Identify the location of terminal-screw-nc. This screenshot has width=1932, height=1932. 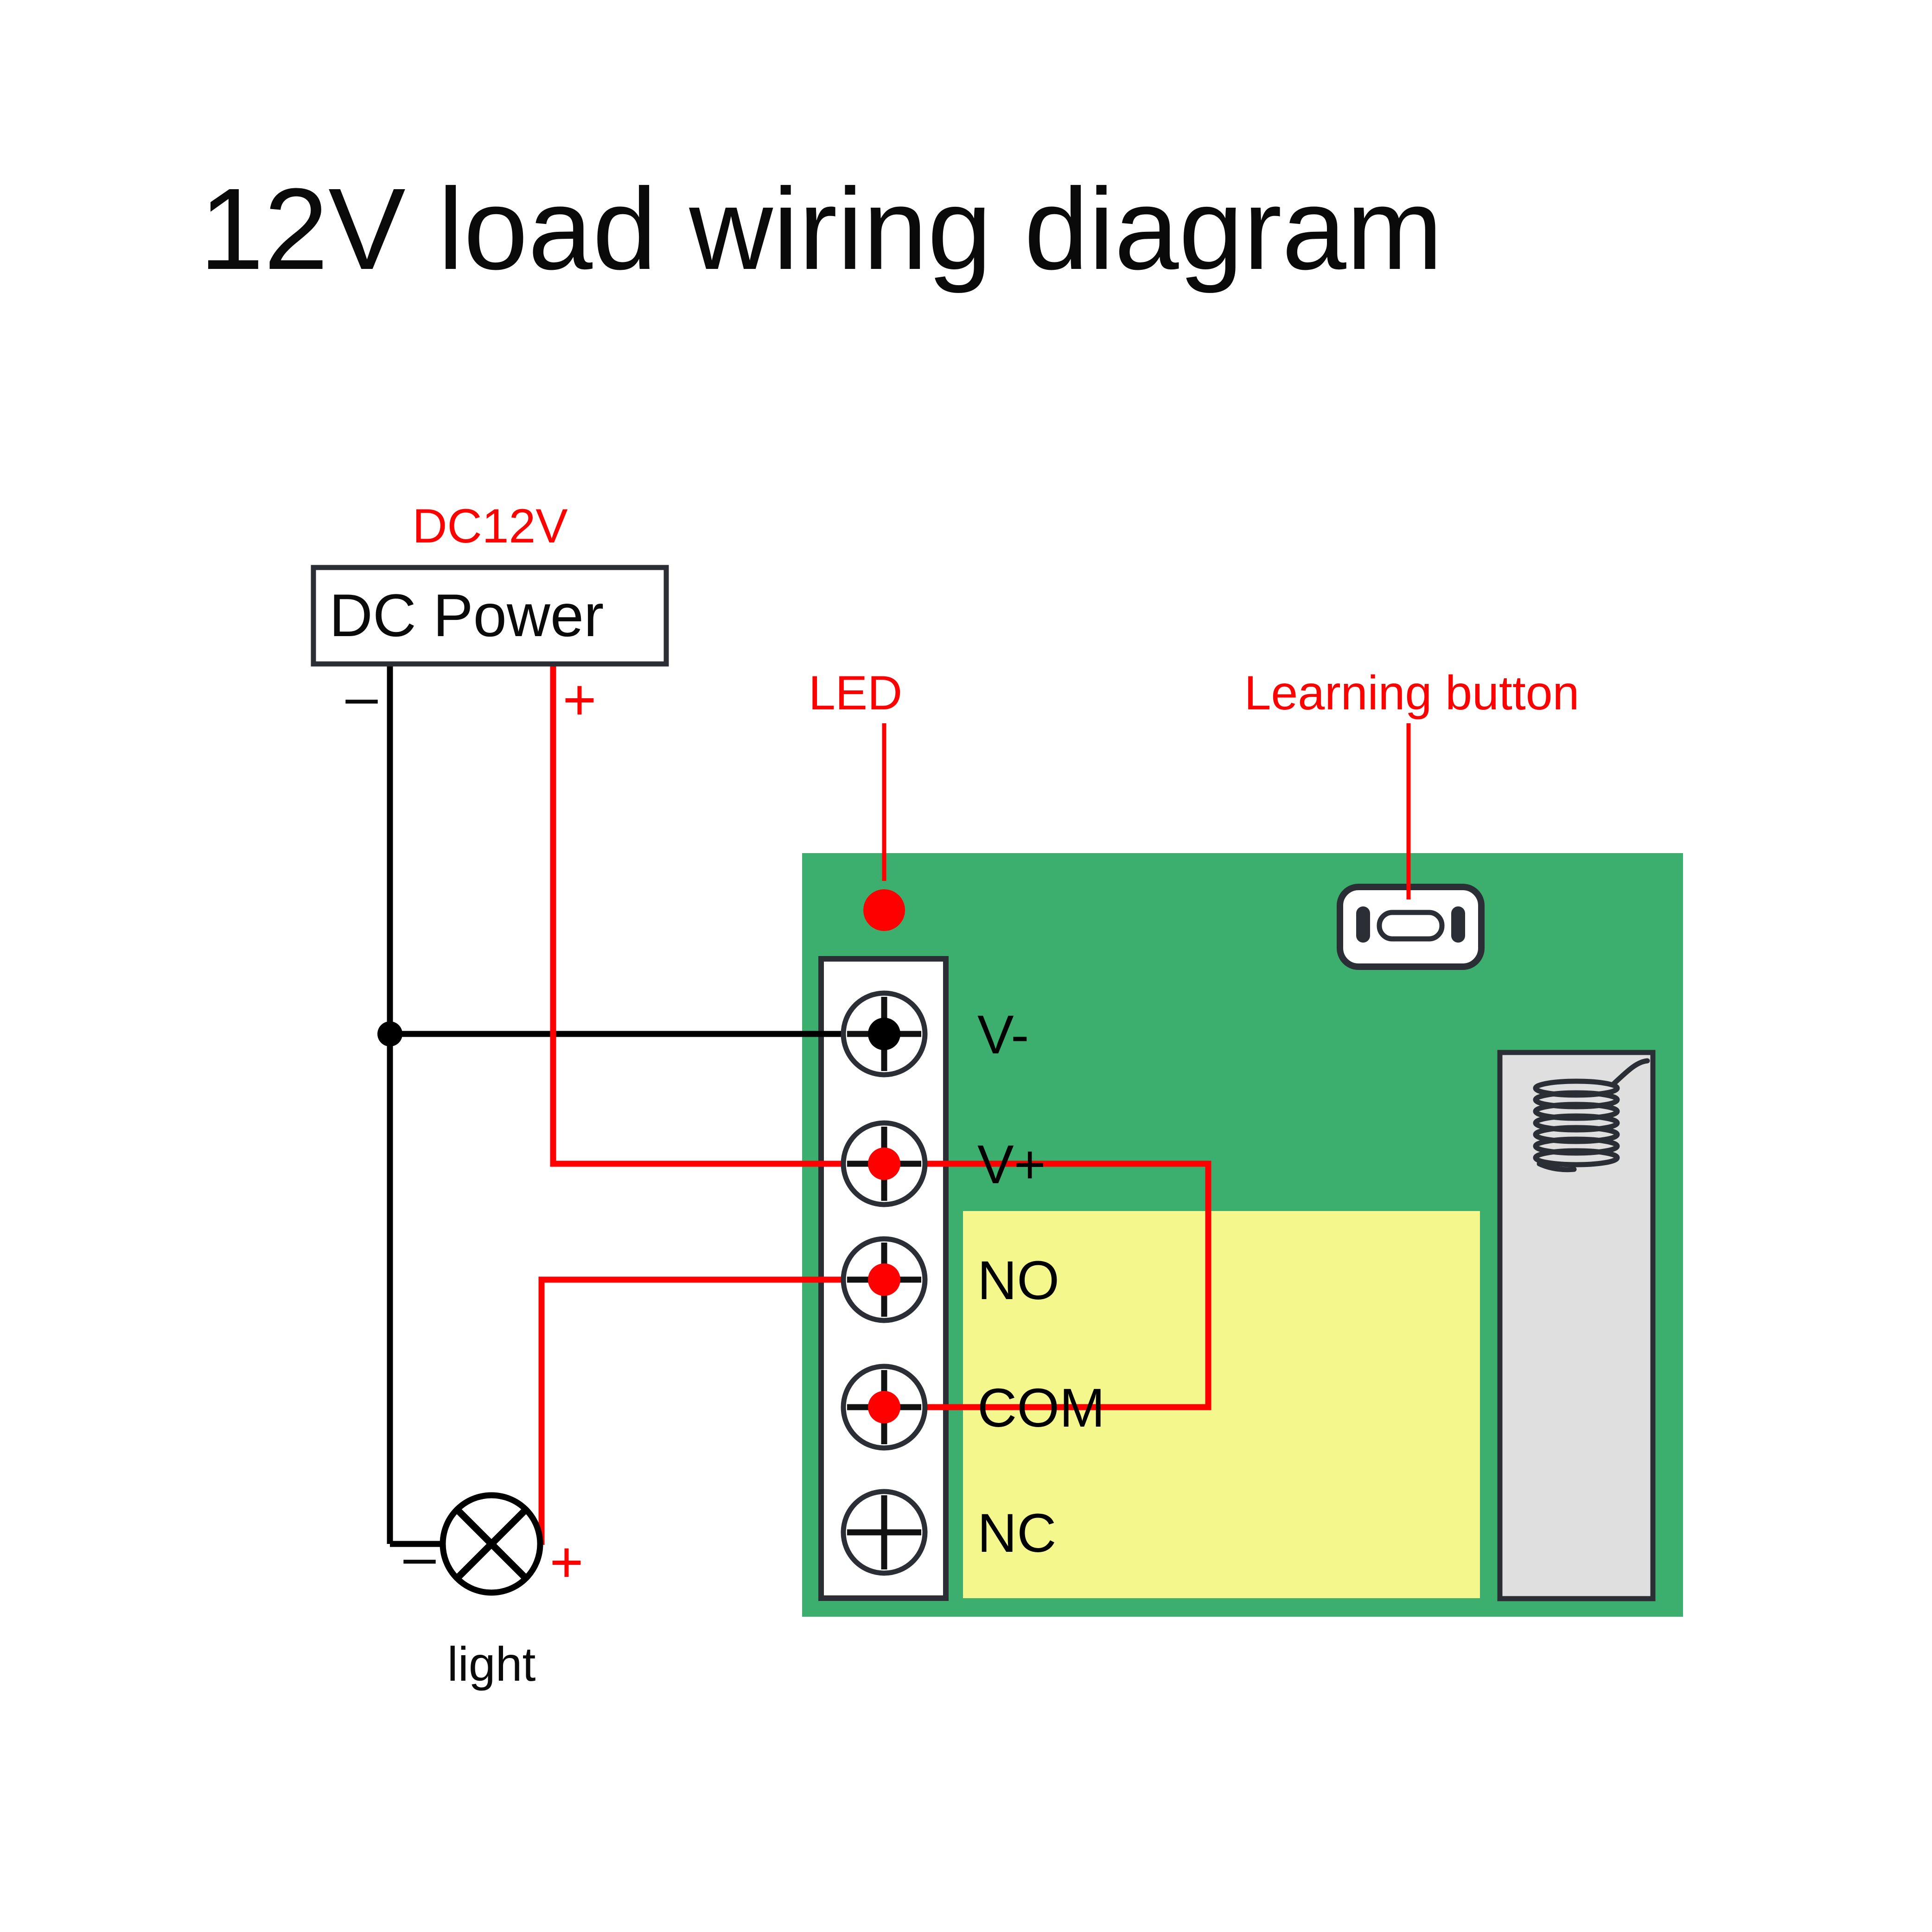
(884, 1532).